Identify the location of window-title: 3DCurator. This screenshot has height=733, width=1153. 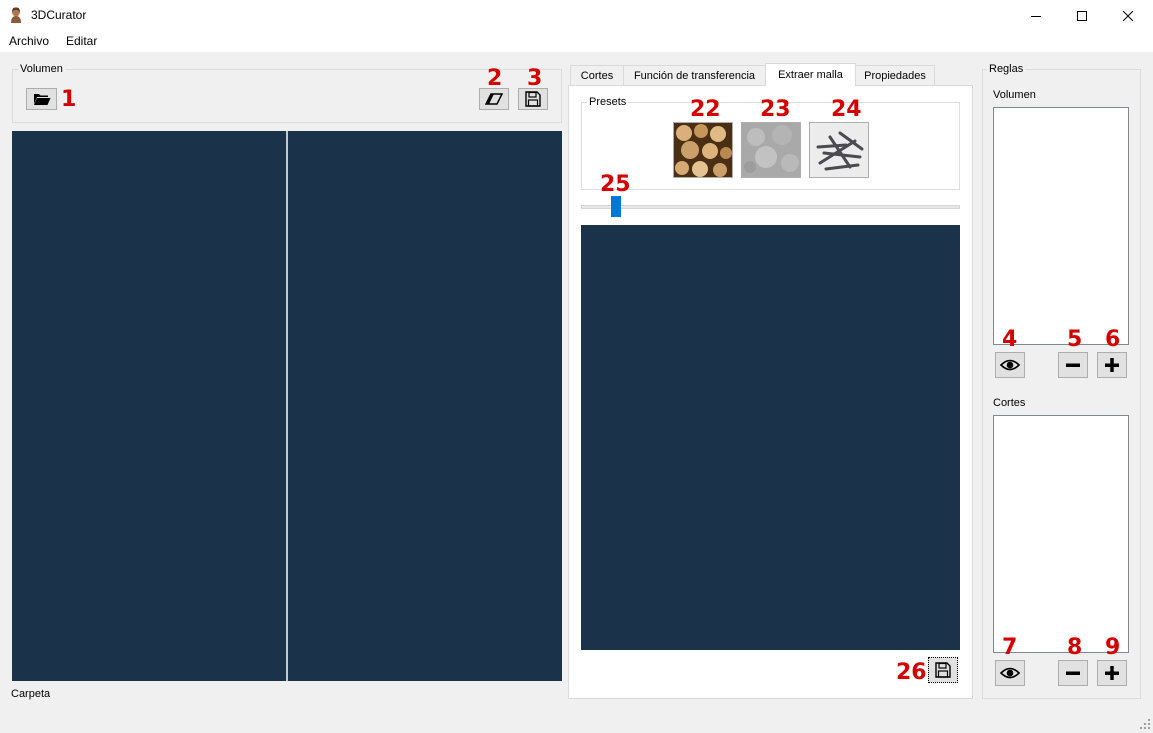
(59, 15).